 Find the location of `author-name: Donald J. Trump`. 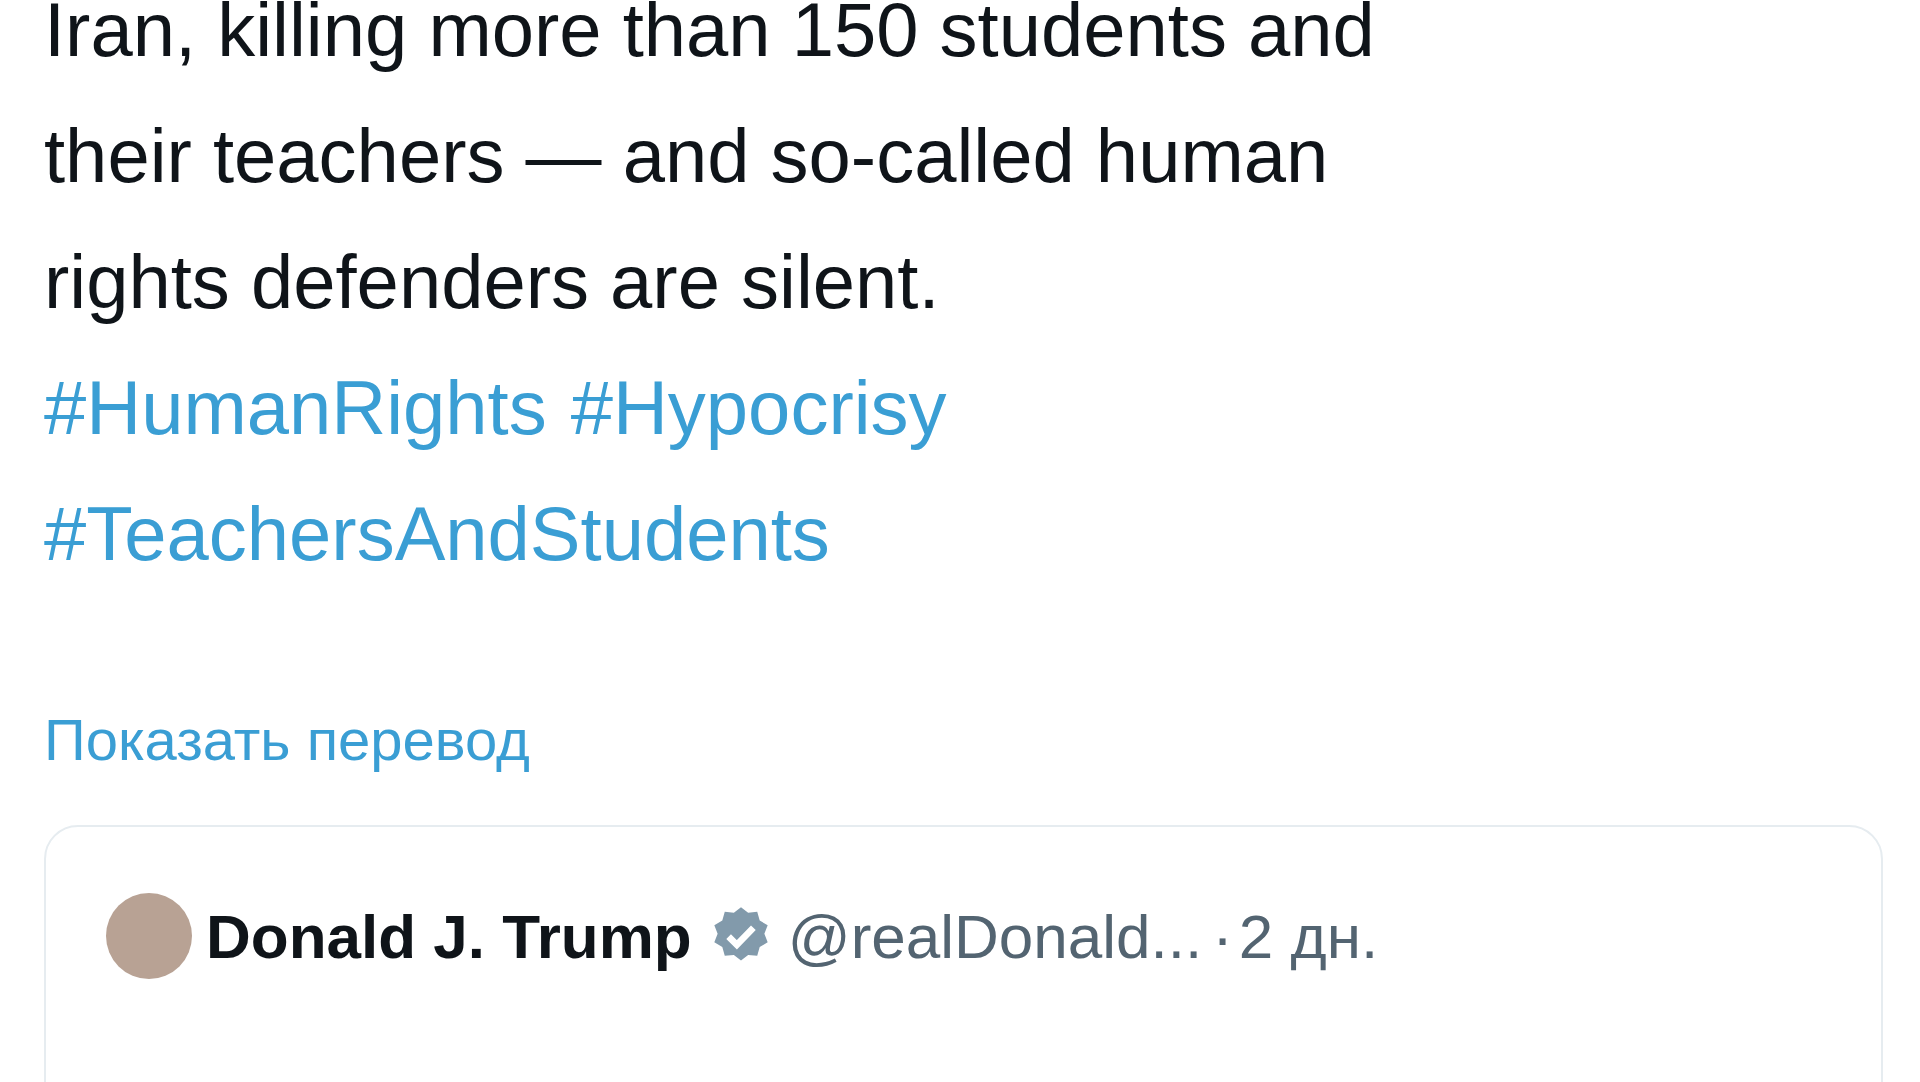

author-name: Donald J. Trump is located at coordinates (449, 936).